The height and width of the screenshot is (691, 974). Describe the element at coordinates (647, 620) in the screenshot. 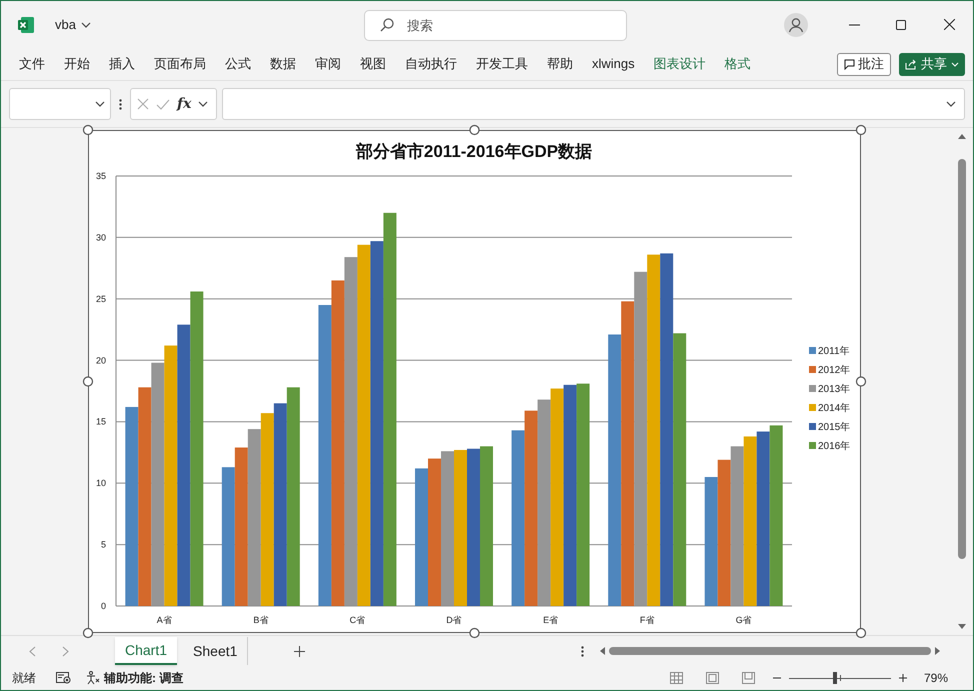

I see `axis-category-label: F省` at that location.